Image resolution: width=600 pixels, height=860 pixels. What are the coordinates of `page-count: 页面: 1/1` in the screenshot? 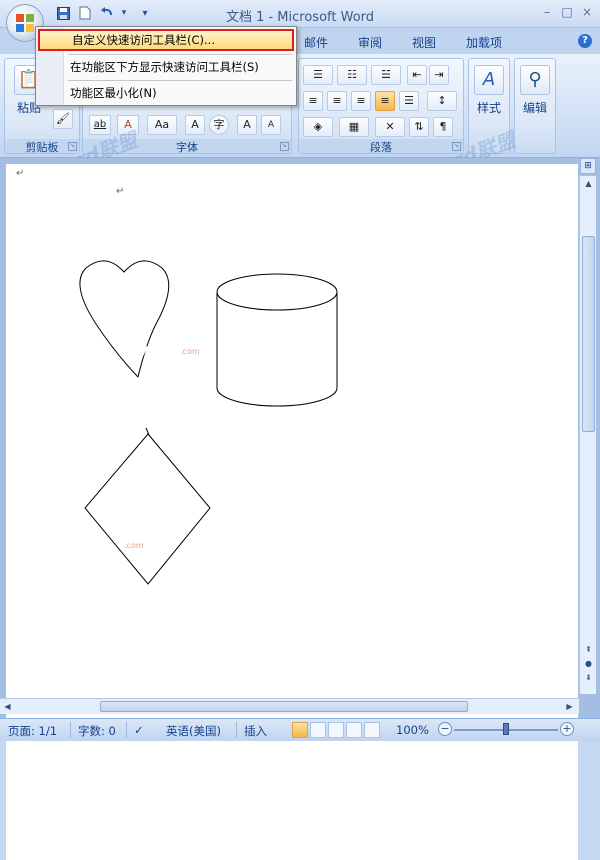 It's located at (32, 731).